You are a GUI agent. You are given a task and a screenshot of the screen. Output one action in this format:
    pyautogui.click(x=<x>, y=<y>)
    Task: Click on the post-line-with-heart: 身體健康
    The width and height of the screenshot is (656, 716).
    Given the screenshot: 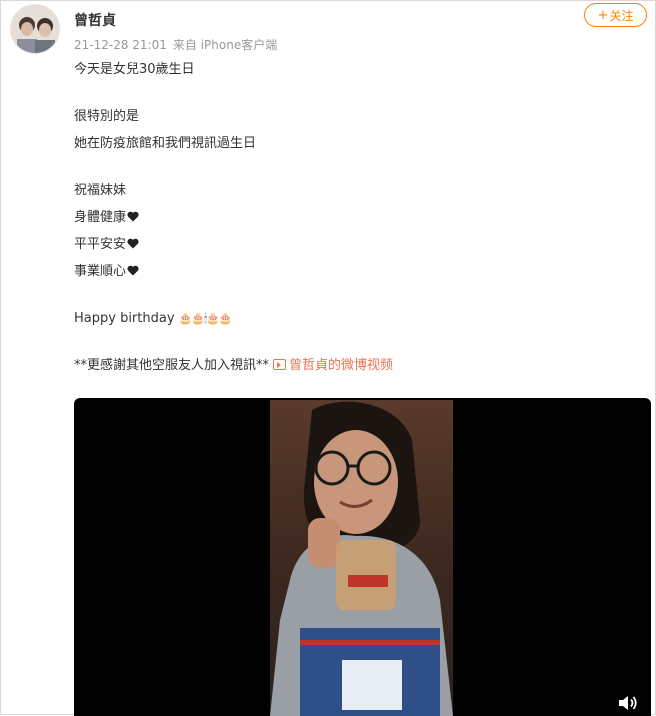 What is the action you would take?
    pyautogui.click(x=233, y=222)
    